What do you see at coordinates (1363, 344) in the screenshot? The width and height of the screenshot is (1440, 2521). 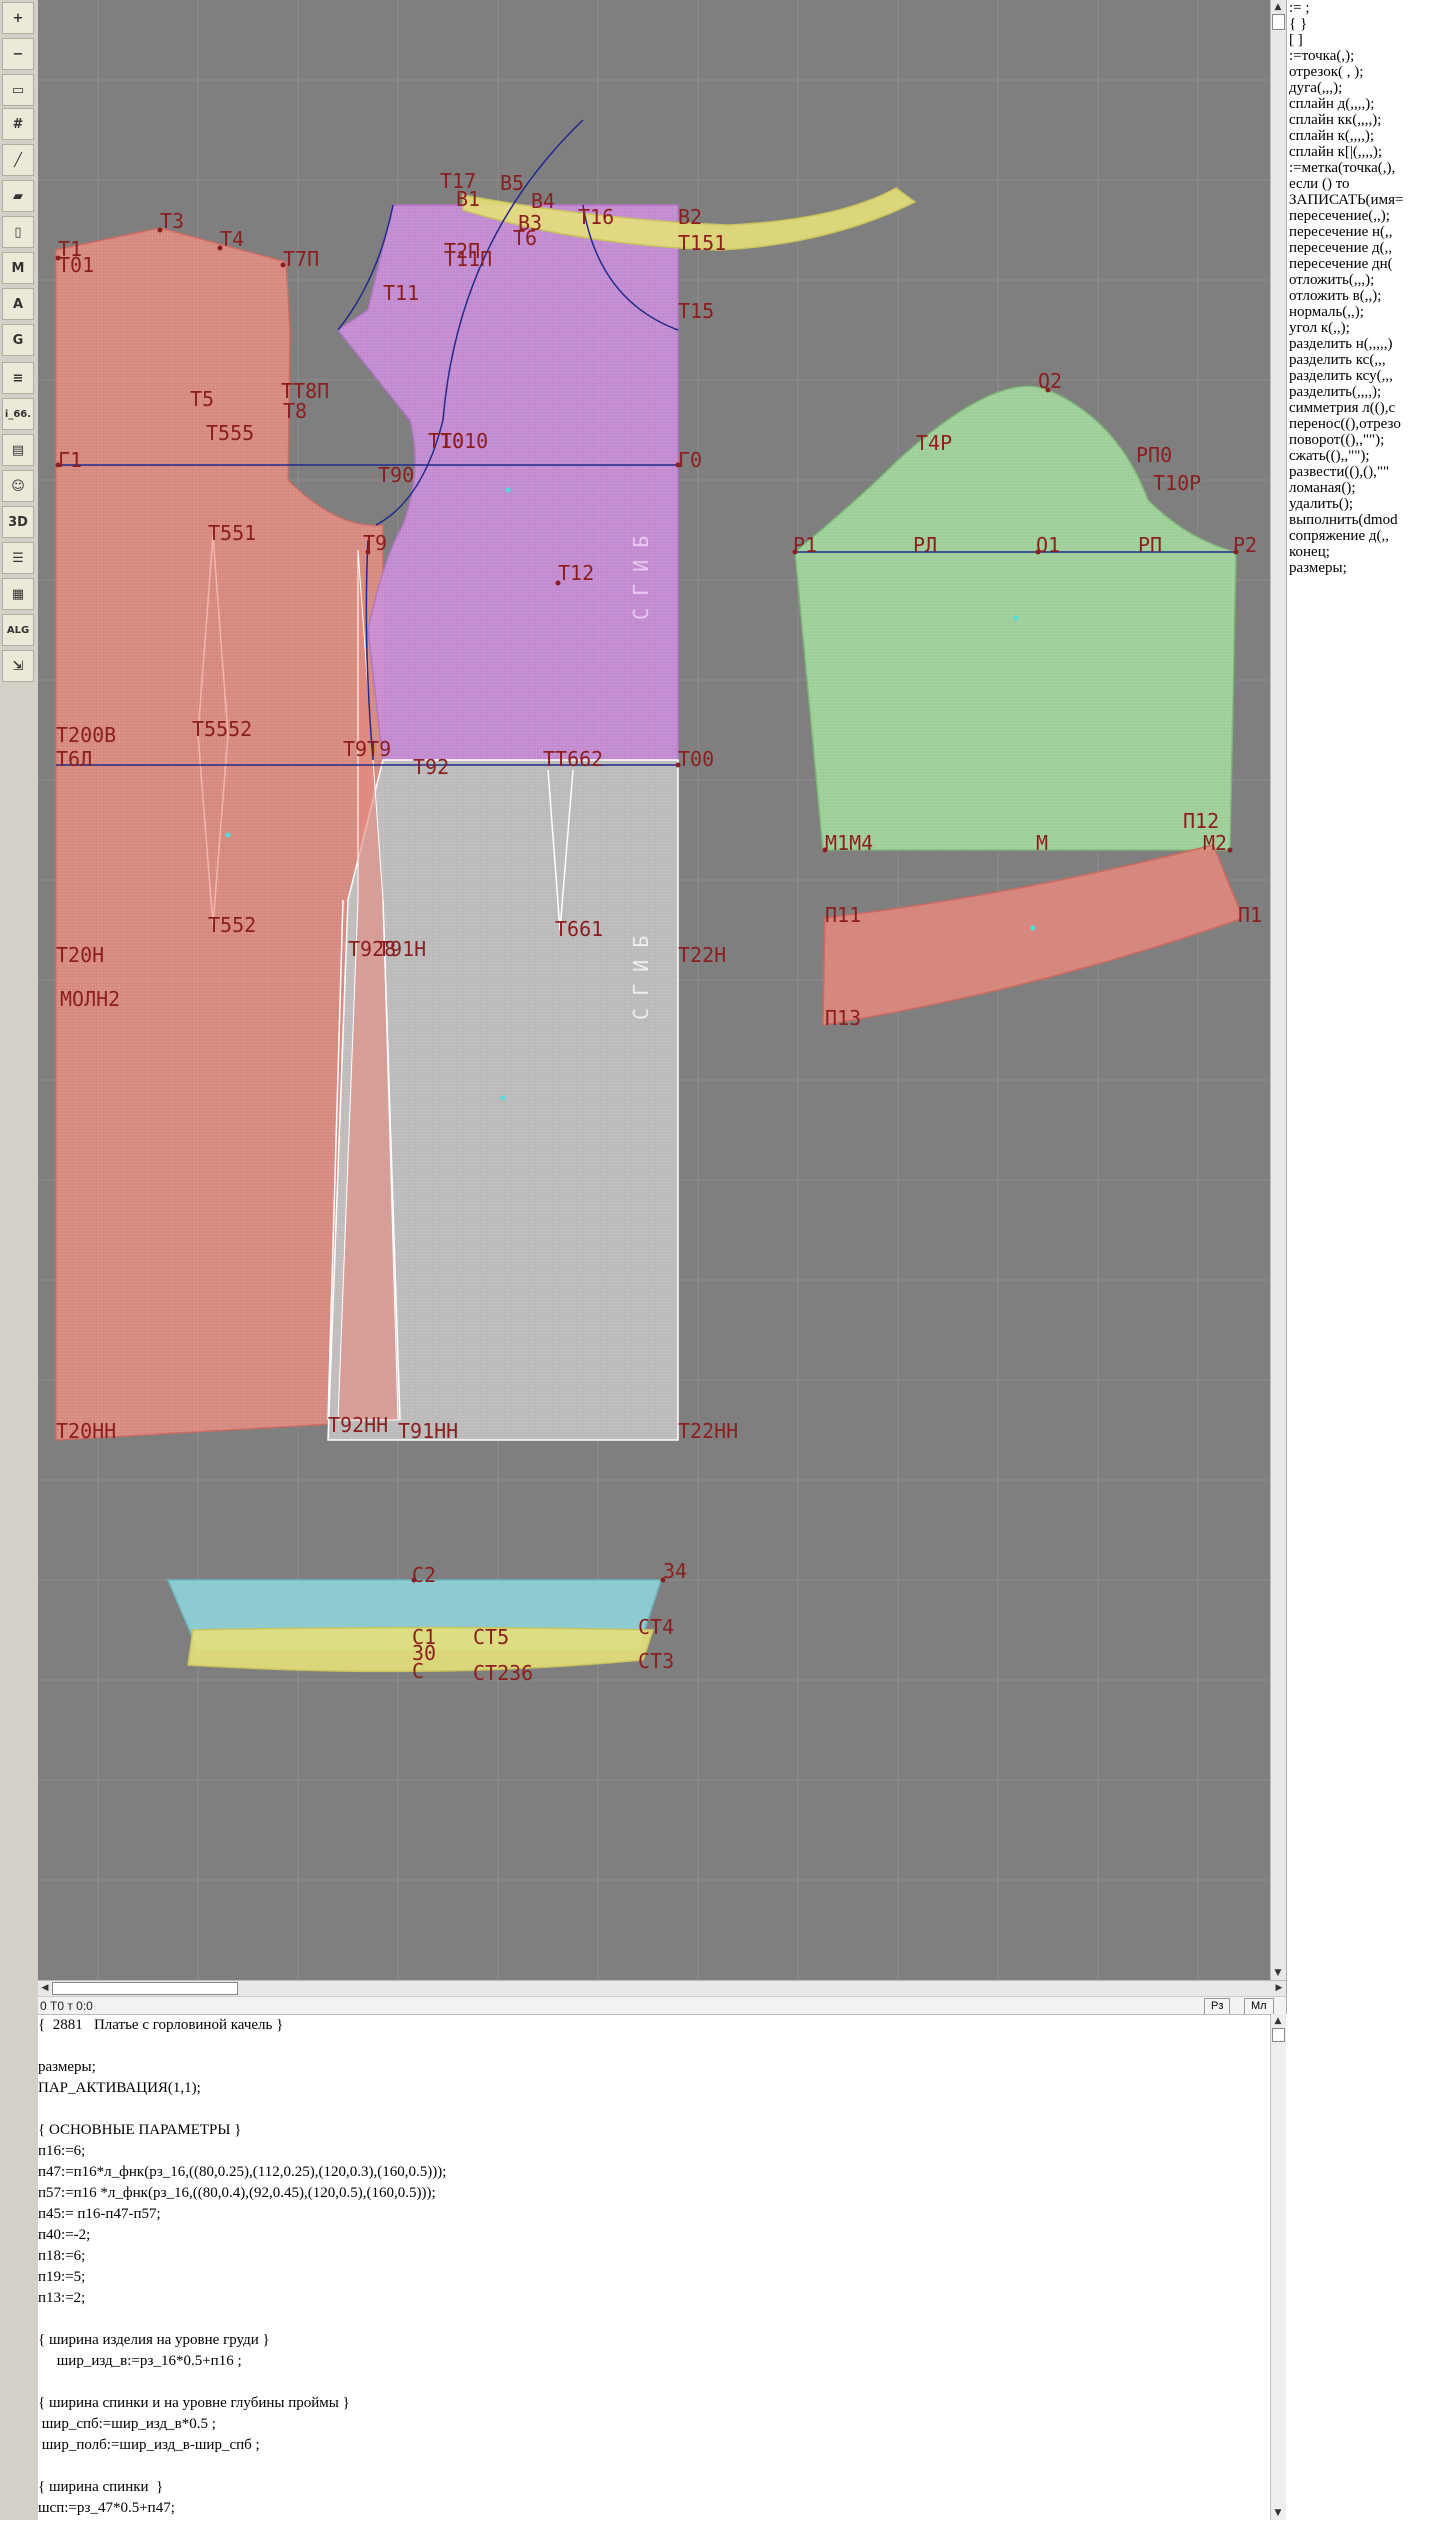 I see `command-item: разделить н(,,,,,)` at bounding box center [1363, 344].